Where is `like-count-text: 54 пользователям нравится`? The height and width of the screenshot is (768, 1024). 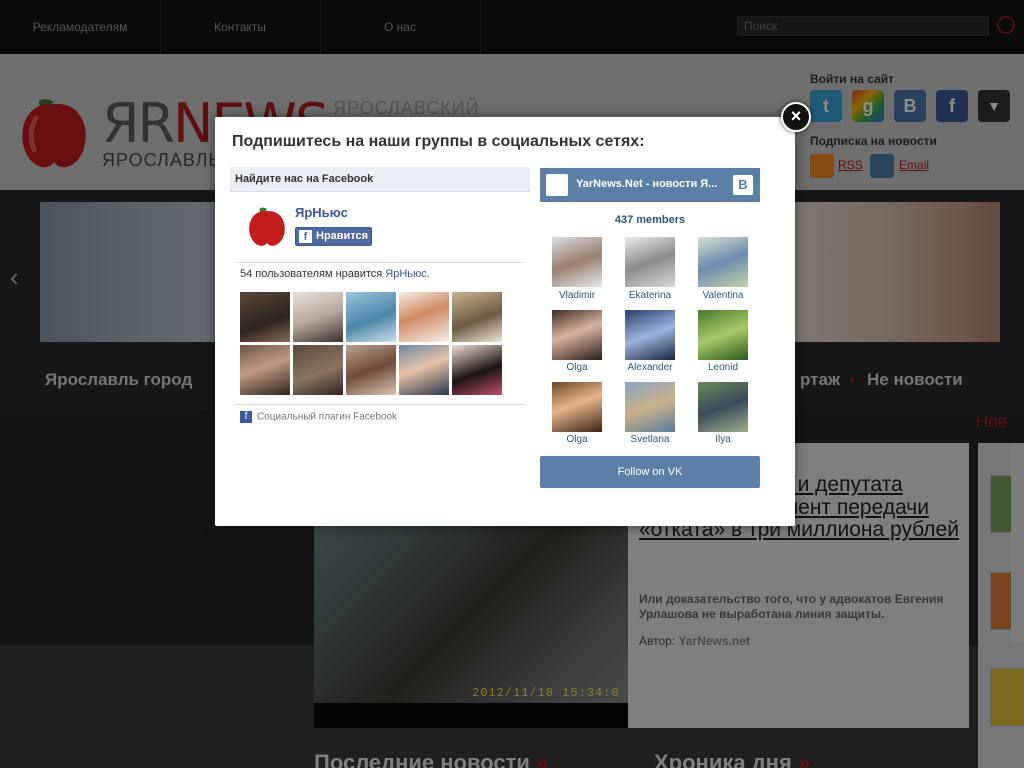 like-count-text: 54 пользователям нравится is located at coordinates (313, 274).